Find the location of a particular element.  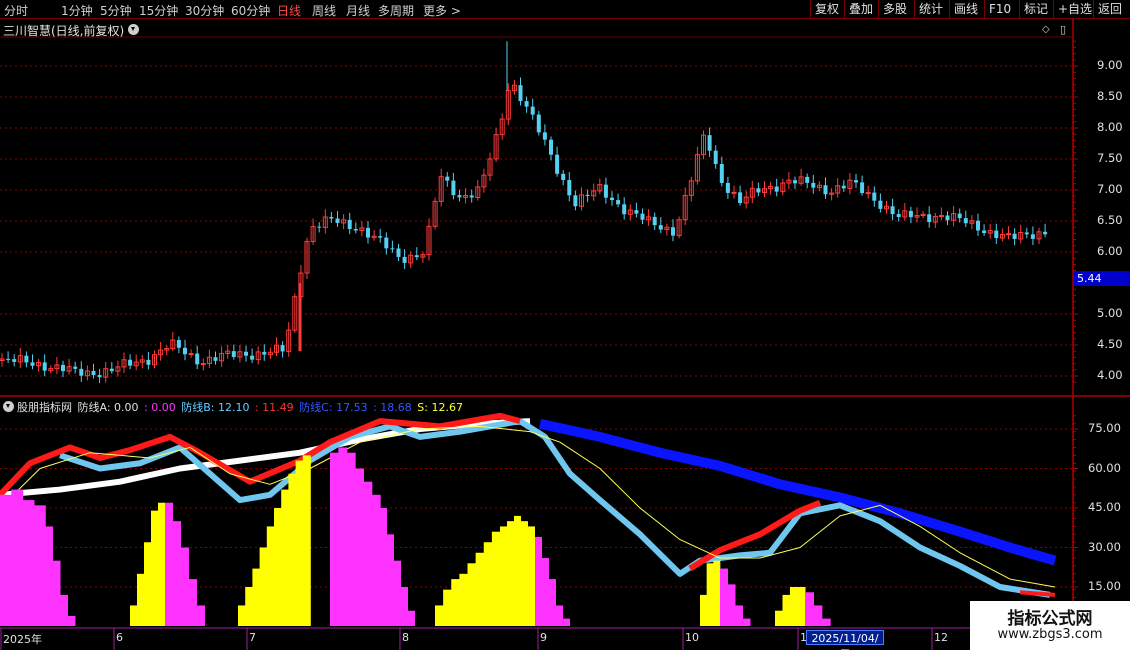

indicator-tick-label: 60.00 is located at coordinates (1104, 467).